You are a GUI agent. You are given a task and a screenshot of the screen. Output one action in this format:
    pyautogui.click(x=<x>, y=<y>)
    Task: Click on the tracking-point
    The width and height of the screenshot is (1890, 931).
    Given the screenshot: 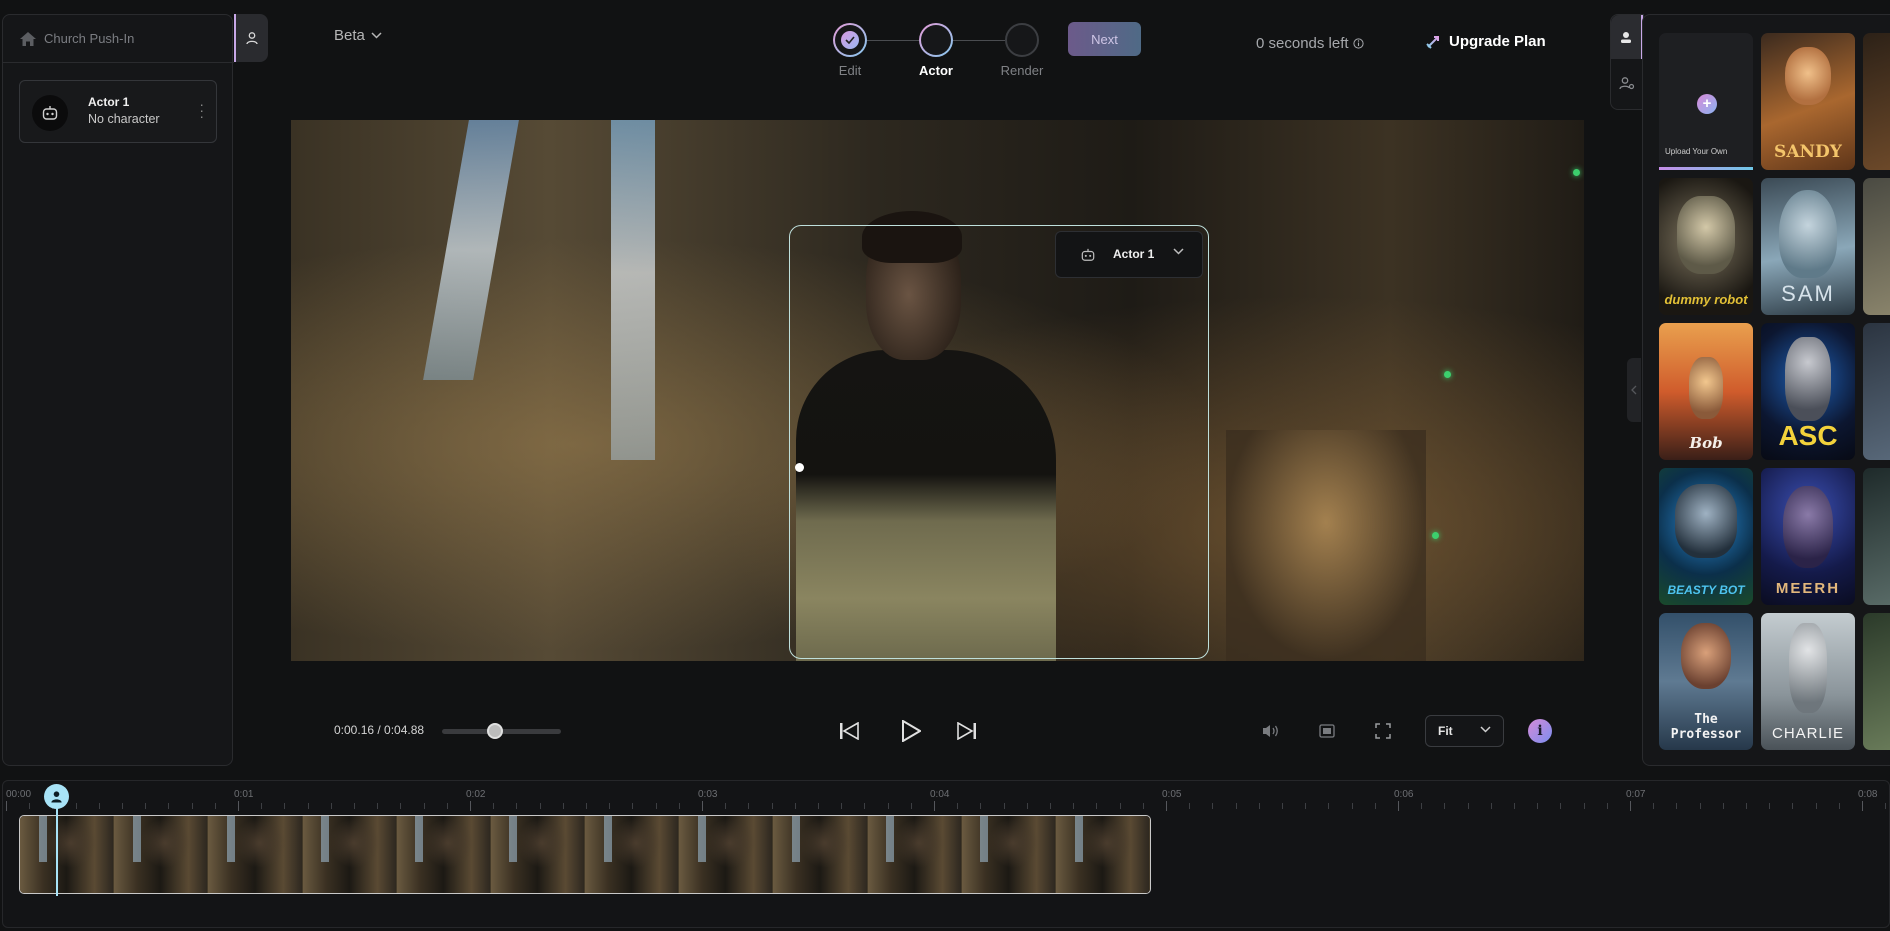 What is the action you would take?
    pyautogui.click(x=1576, y=172)
    